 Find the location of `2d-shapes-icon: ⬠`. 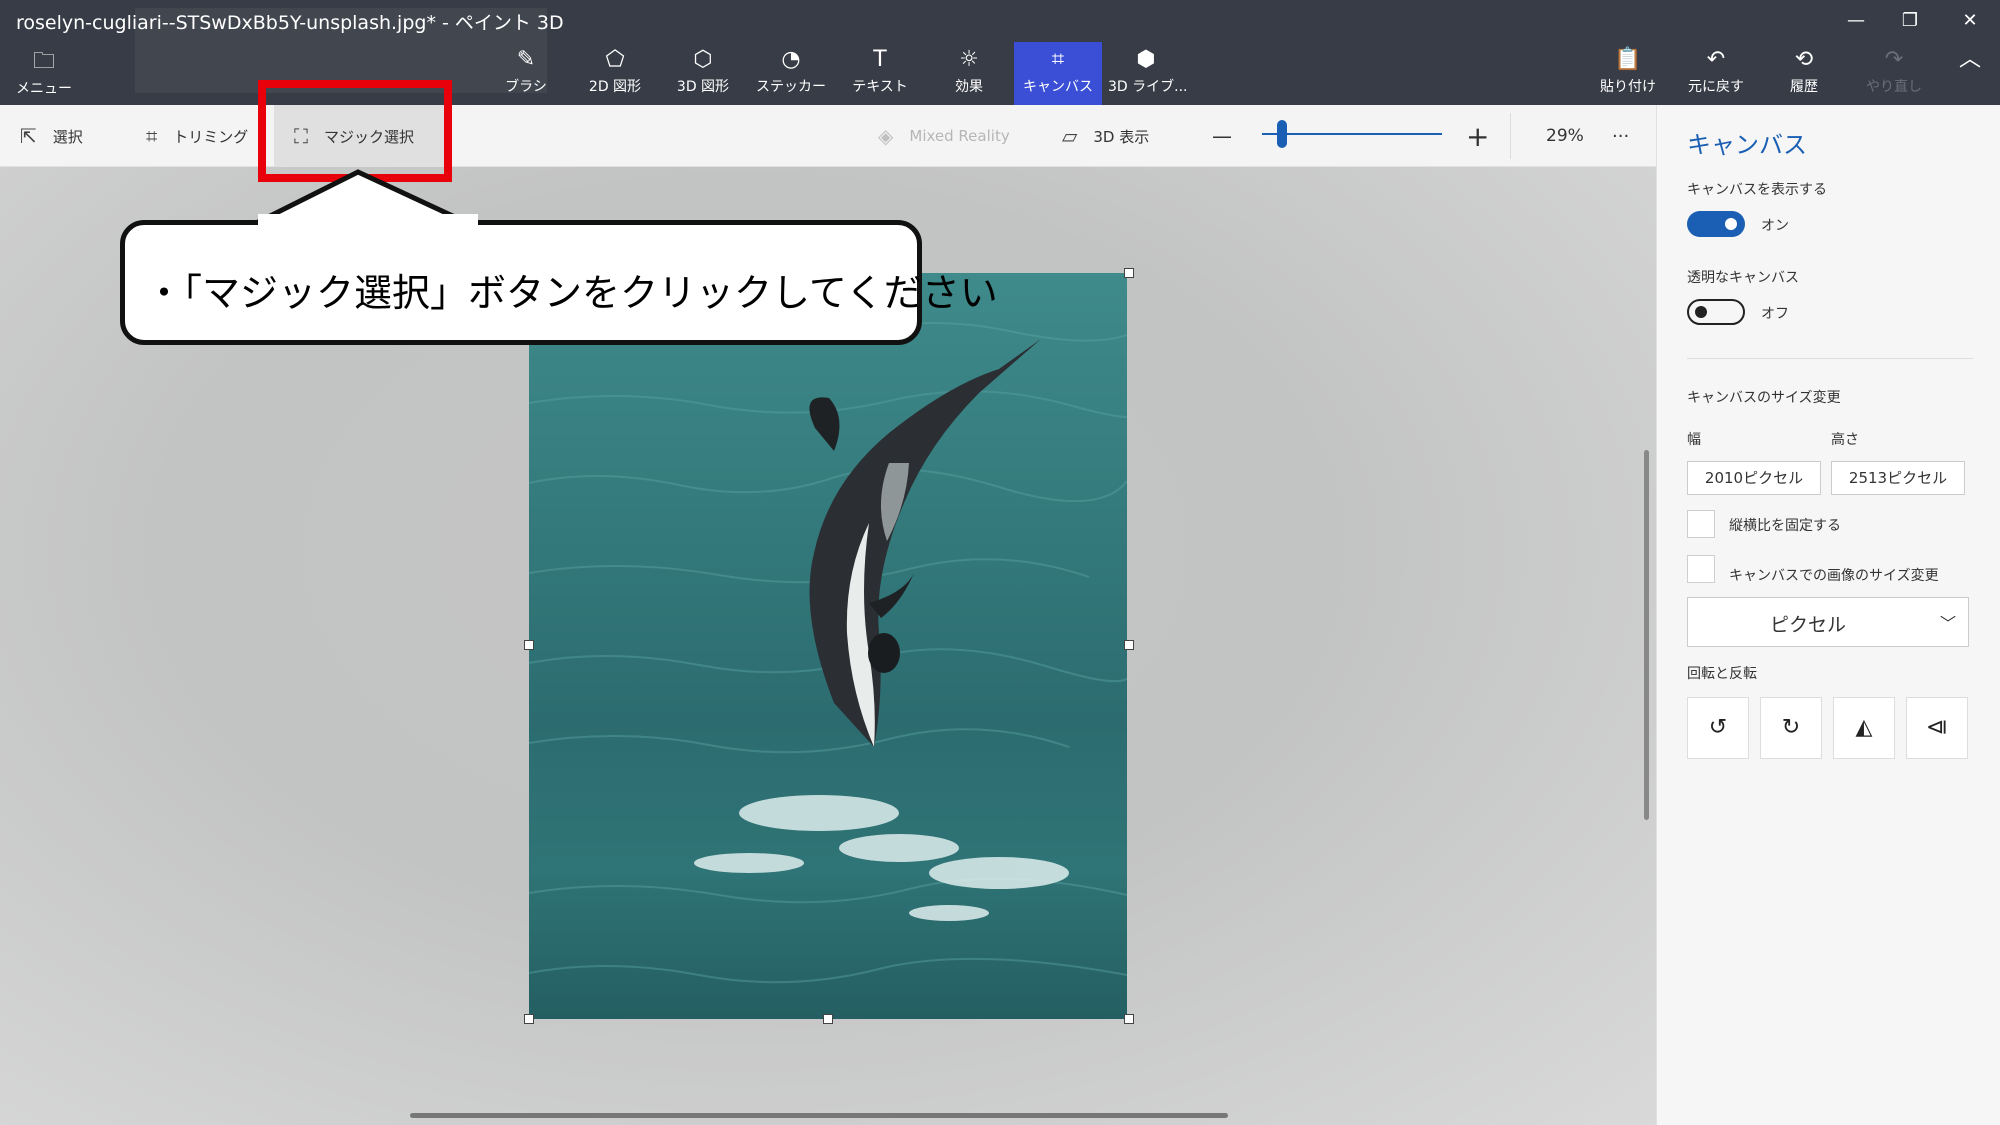

2d-shapes-icon: ⬠ is located at coordinates (615, 59).